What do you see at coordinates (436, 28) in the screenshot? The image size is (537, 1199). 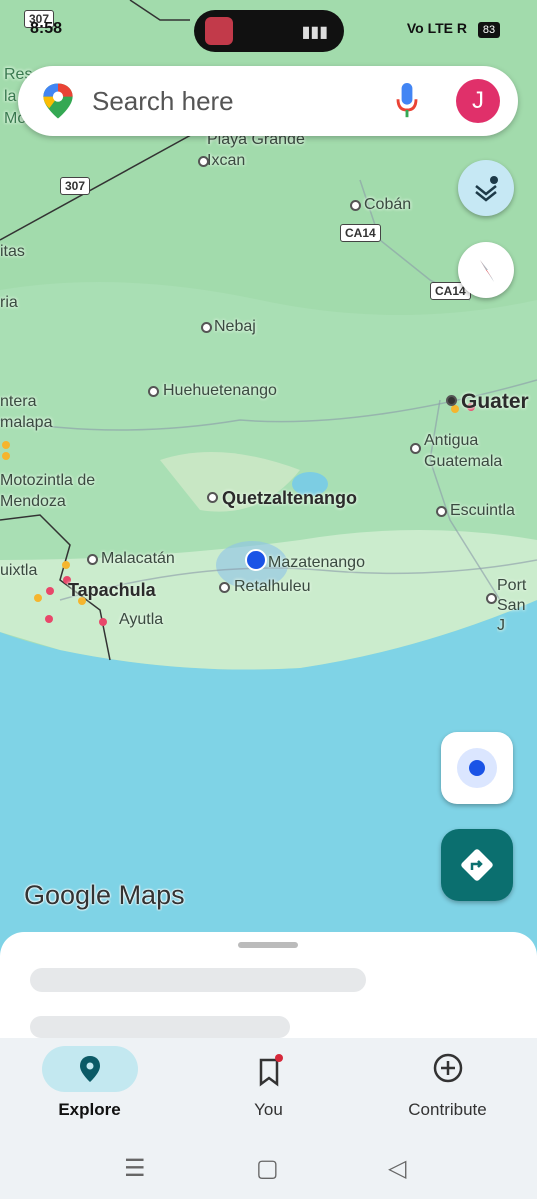 I see `network-indicators: Vo LTE R` at bounding box center [436, 28].